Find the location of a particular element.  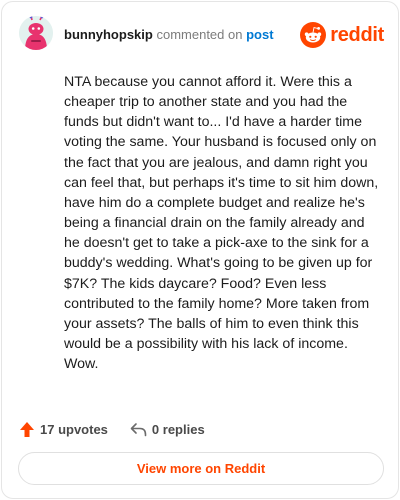

upvote-button: 17 upvotes is located at coordinates (63, 429).